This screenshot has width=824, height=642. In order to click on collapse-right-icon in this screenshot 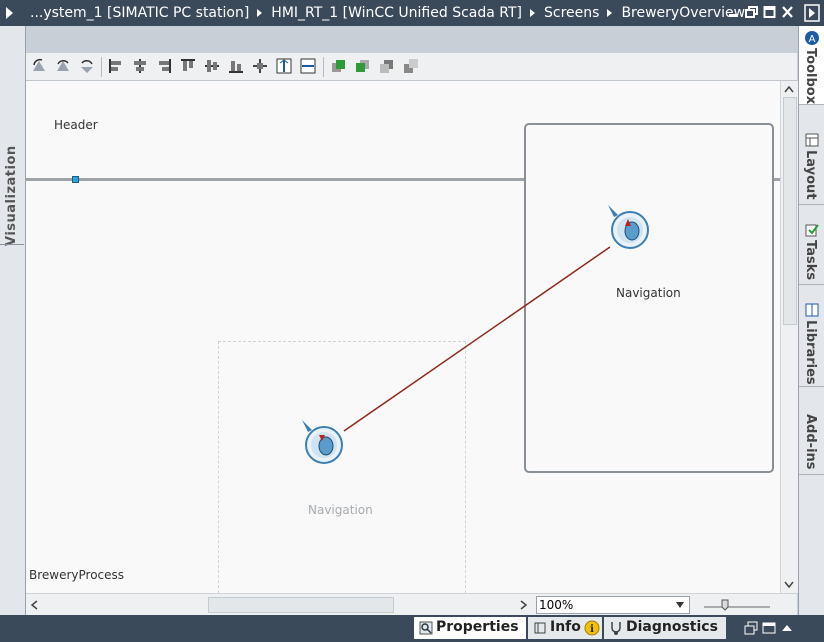, I will do `click(812, 13)`.